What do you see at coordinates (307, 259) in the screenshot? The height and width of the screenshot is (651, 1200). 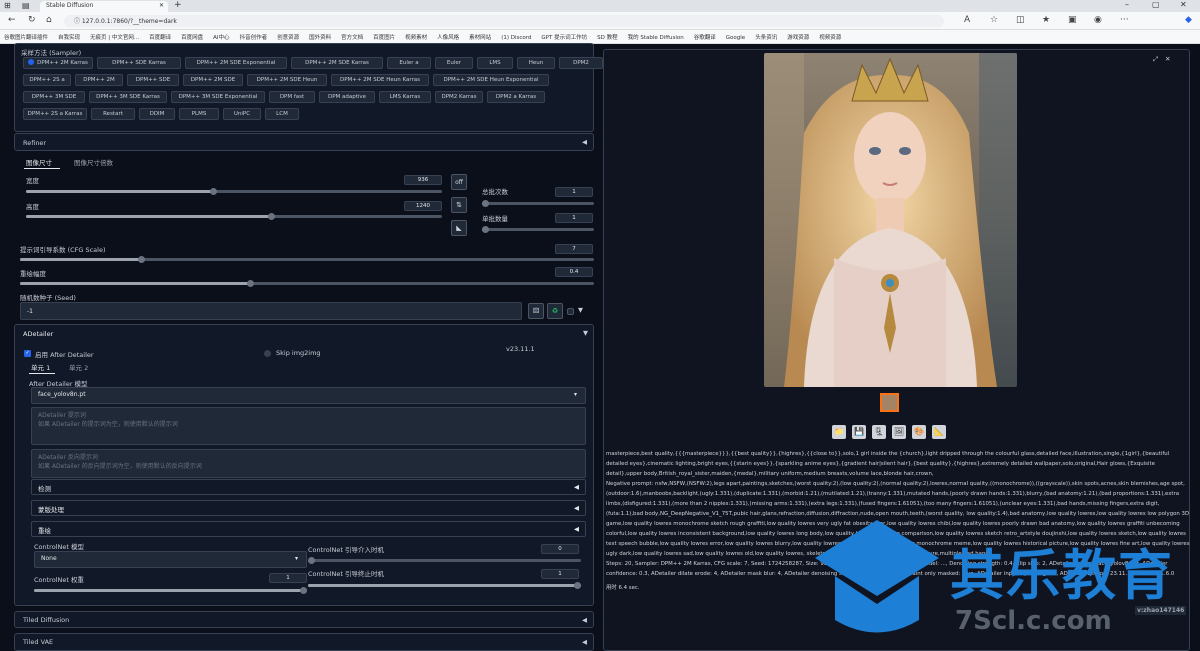 I see `cfg-slider` at bounding box center [307, 259].